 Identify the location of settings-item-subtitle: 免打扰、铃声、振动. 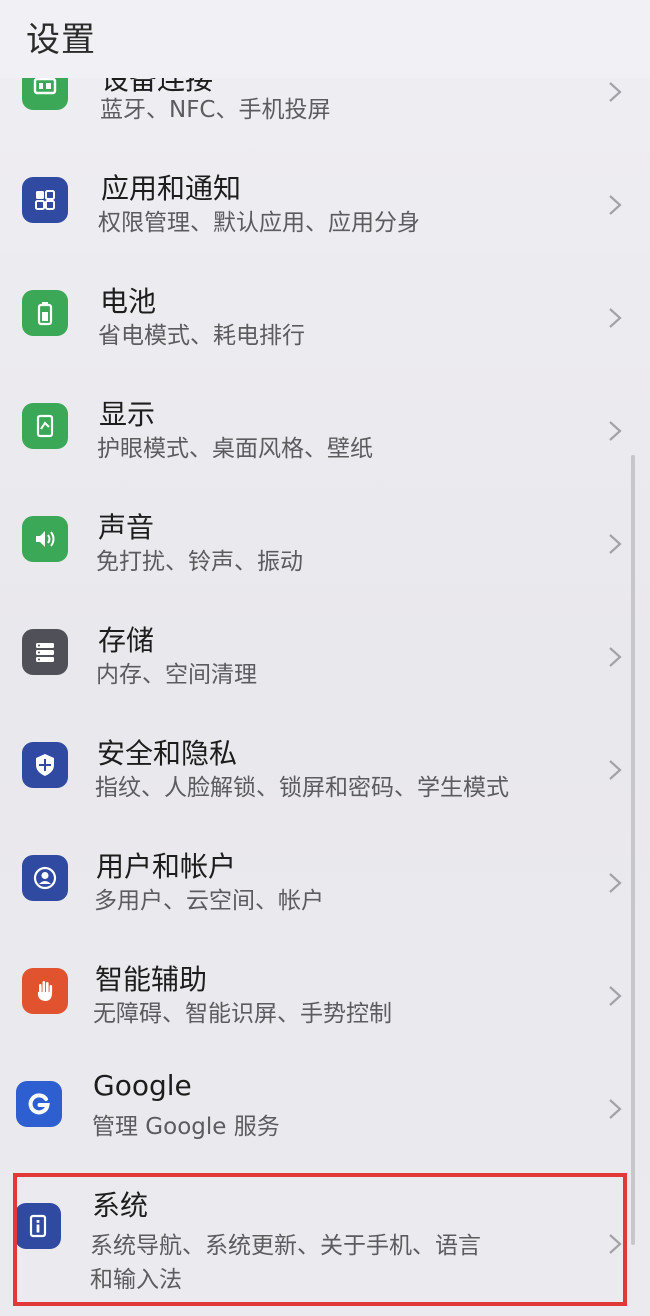
(199, 562).